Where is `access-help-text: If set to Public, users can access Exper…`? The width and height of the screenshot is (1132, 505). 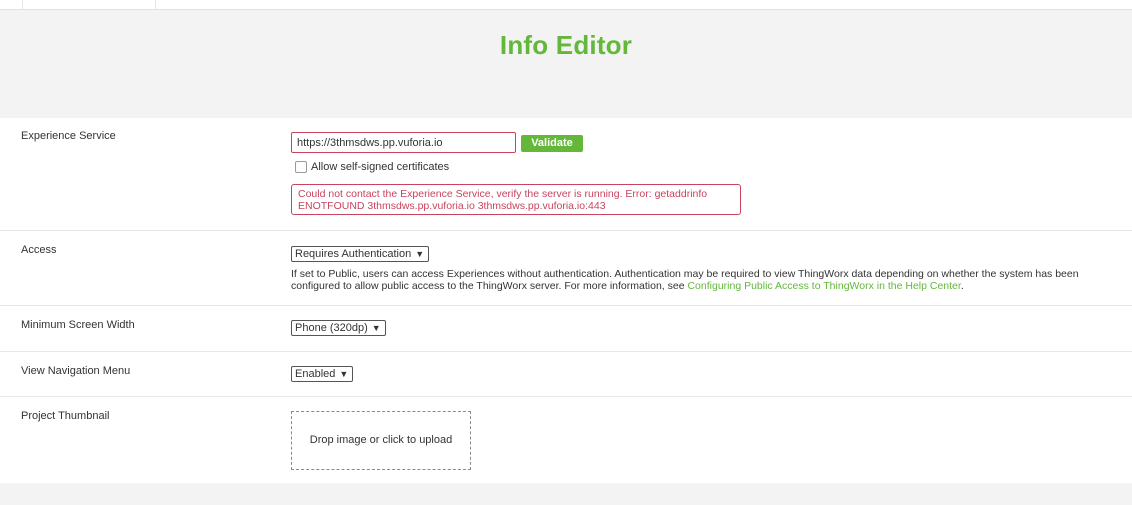
access-help-text: If set to Public, users can access Exper… is located at coordinates (701, 280).